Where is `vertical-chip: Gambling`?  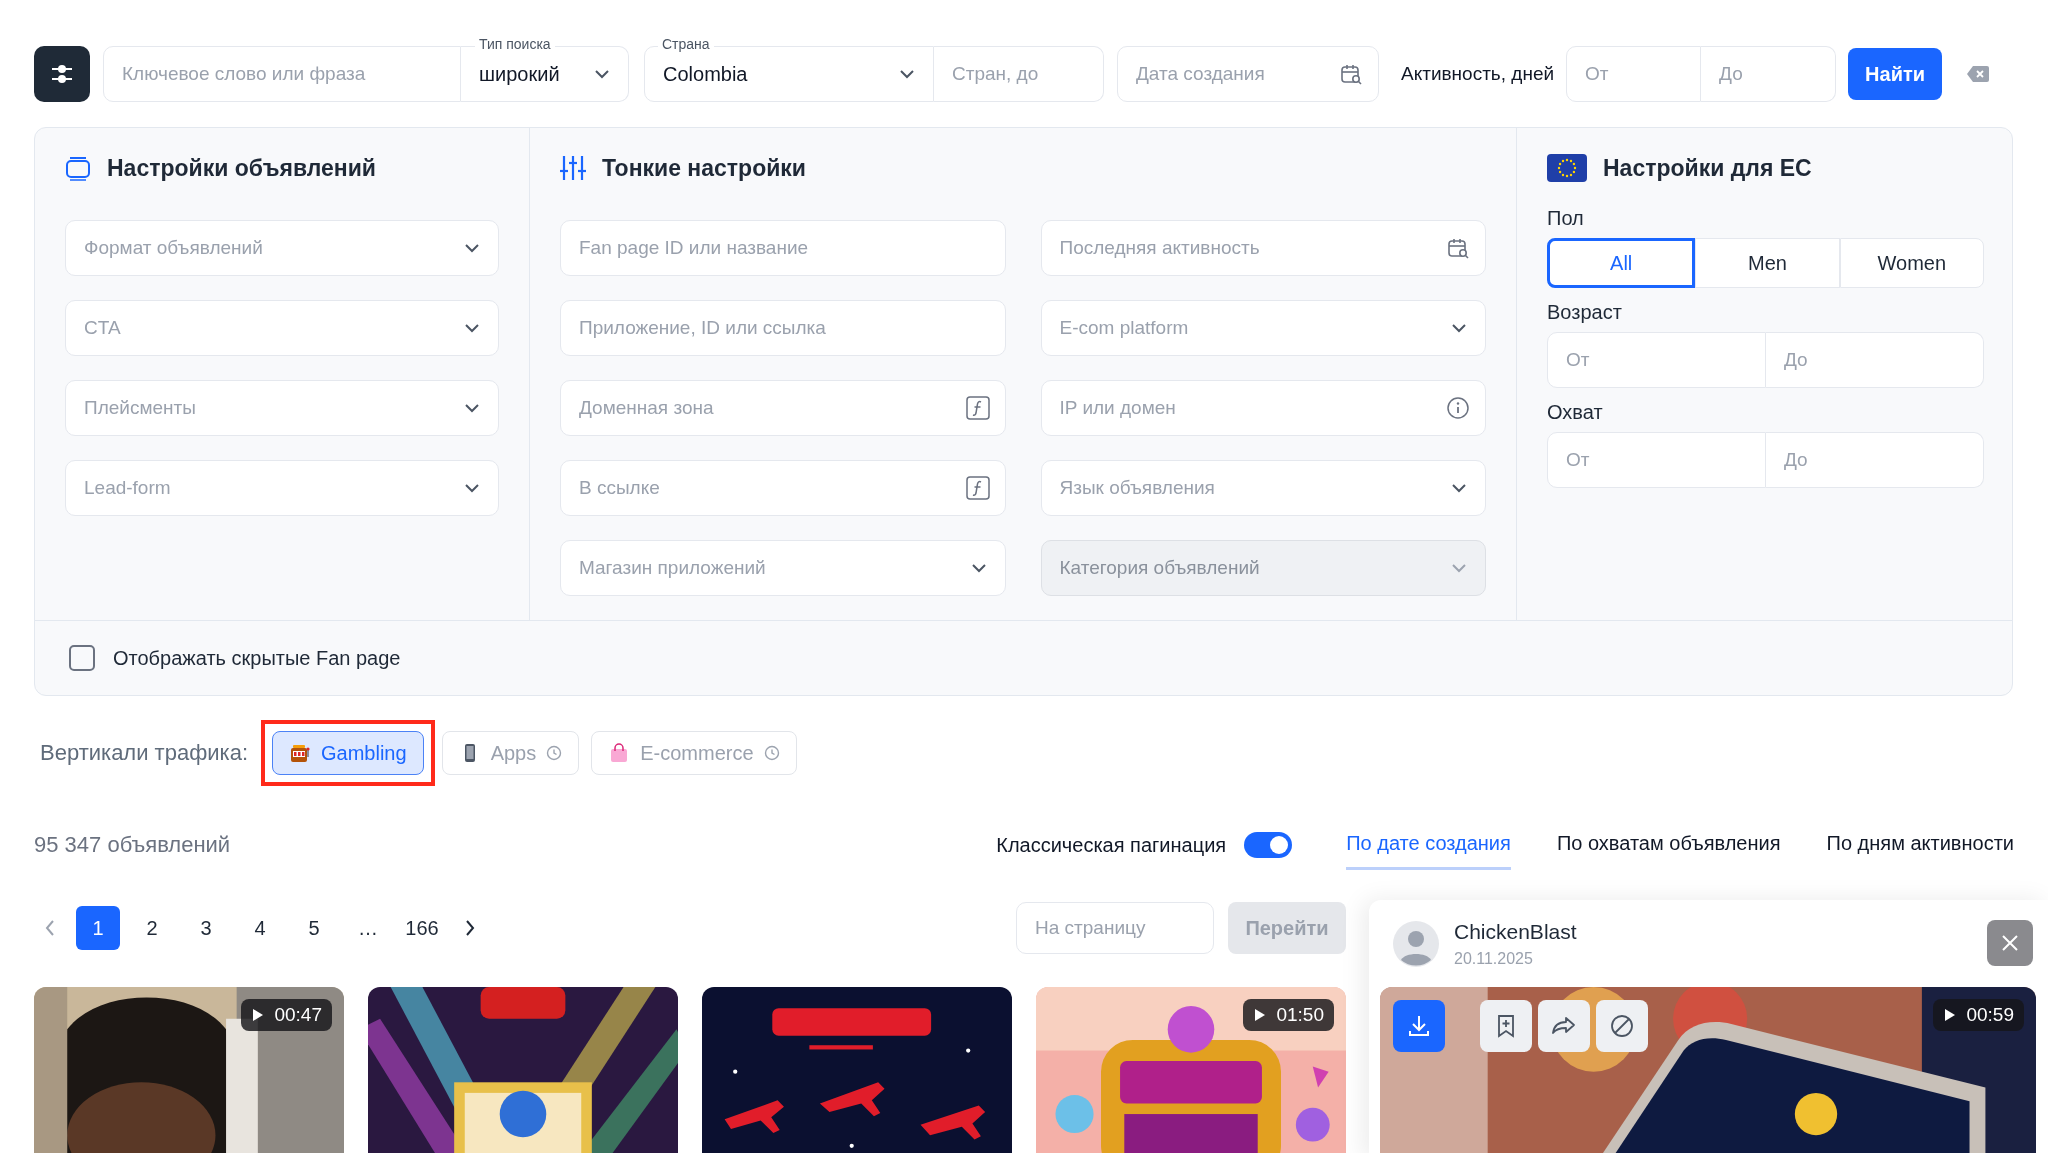 vertical-chip: Gambling is located at coordinates (348, 753).